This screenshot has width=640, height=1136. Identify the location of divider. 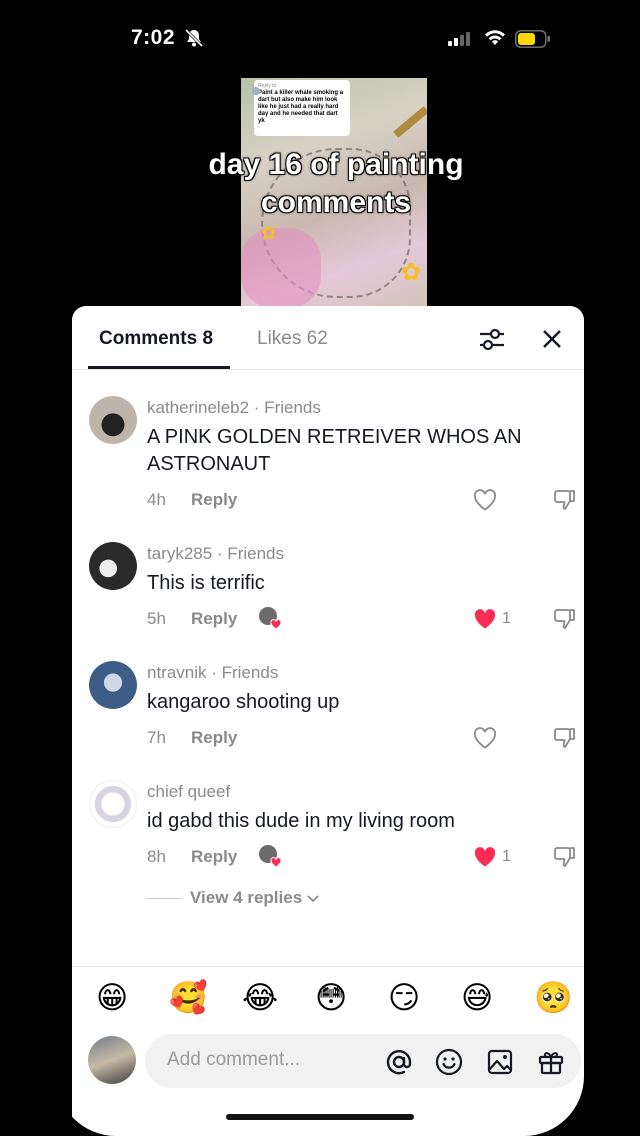
(164, 898).